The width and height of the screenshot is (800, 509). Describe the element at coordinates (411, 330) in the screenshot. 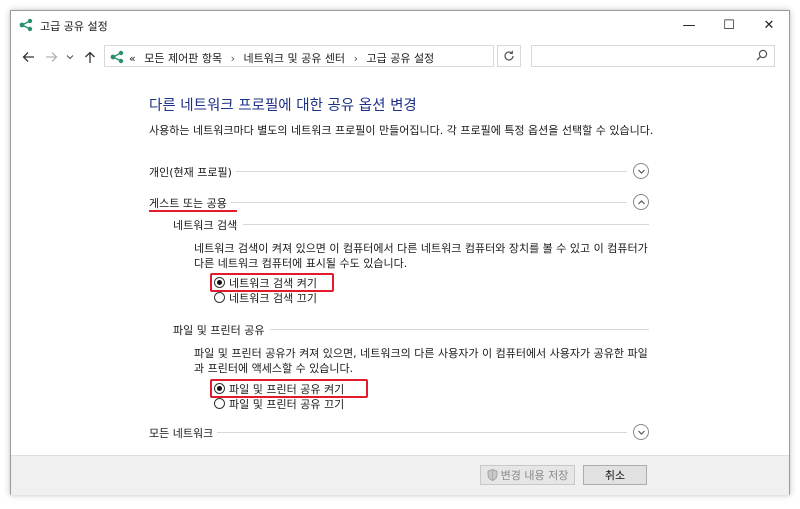

I see `file-printer-sharing-header: 파일 및 프린터 공유` at that location.